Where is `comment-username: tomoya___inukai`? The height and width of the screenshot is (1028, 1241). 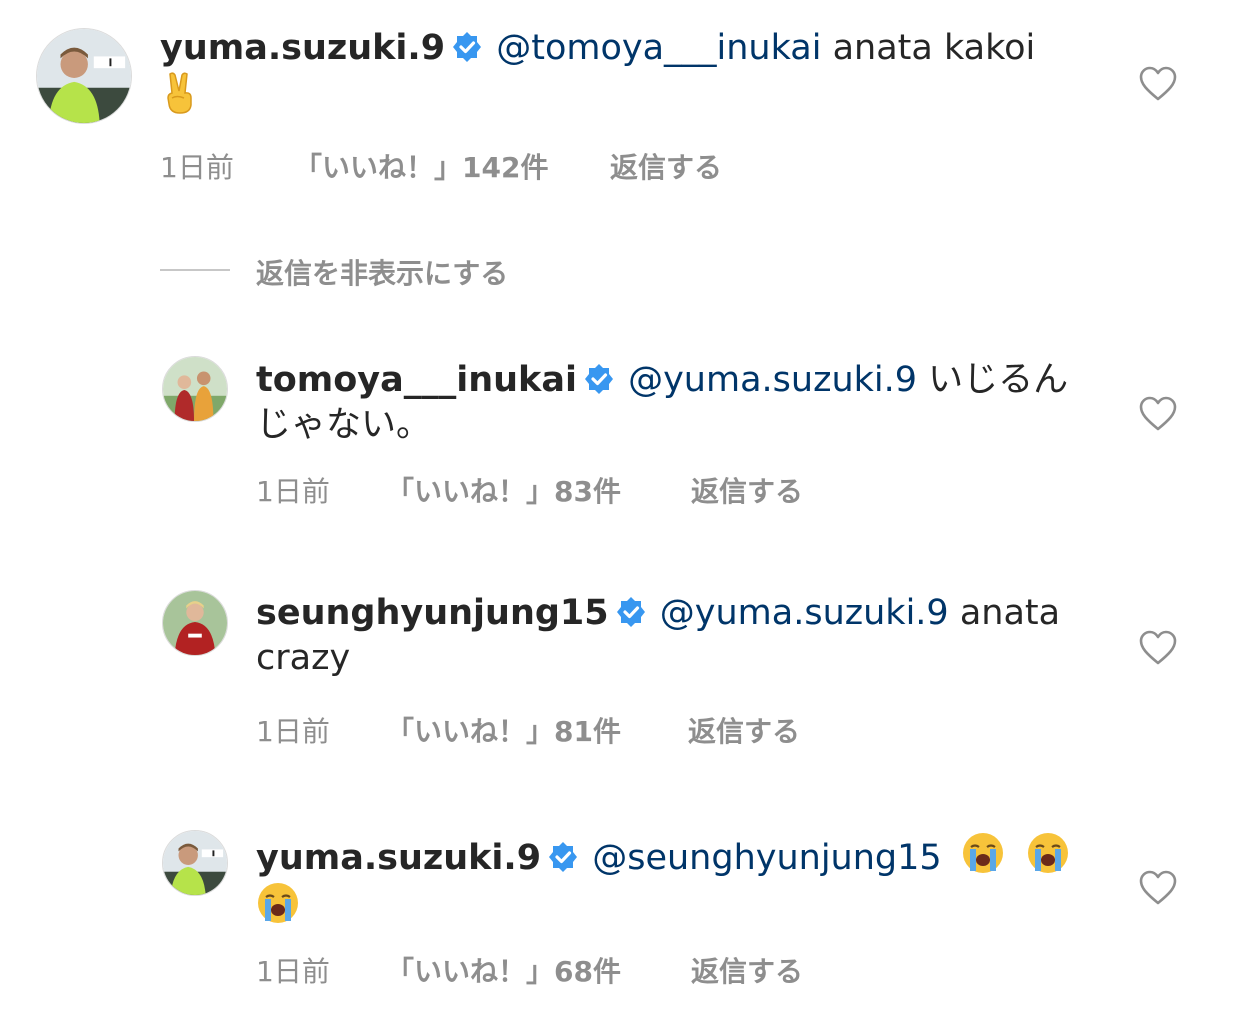 comment-username: tomoya___inukai is located at coordinates (416, 380).